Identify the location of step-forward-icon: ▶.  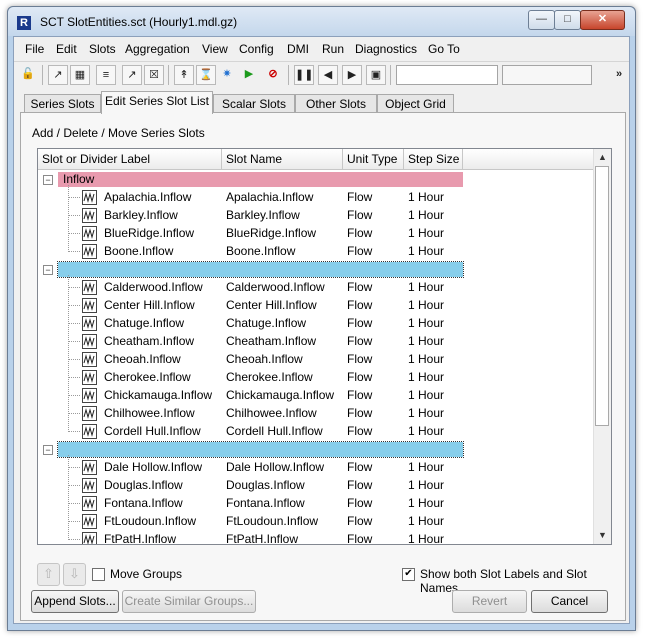
(352, 75).